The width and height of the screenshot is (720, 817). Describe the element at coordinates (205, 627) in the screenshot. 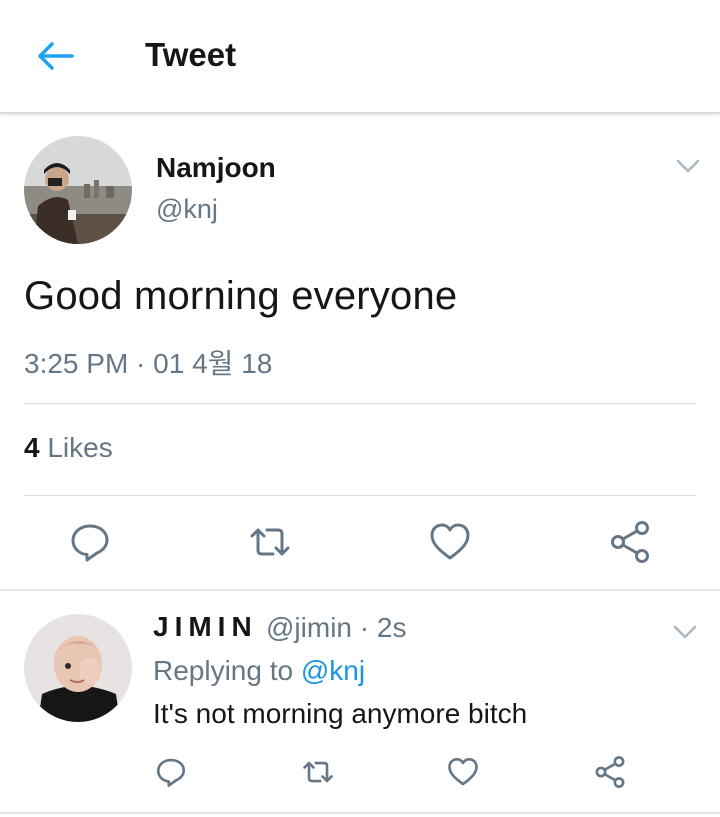

I see `reply-author-name: JIMIN` at that location.